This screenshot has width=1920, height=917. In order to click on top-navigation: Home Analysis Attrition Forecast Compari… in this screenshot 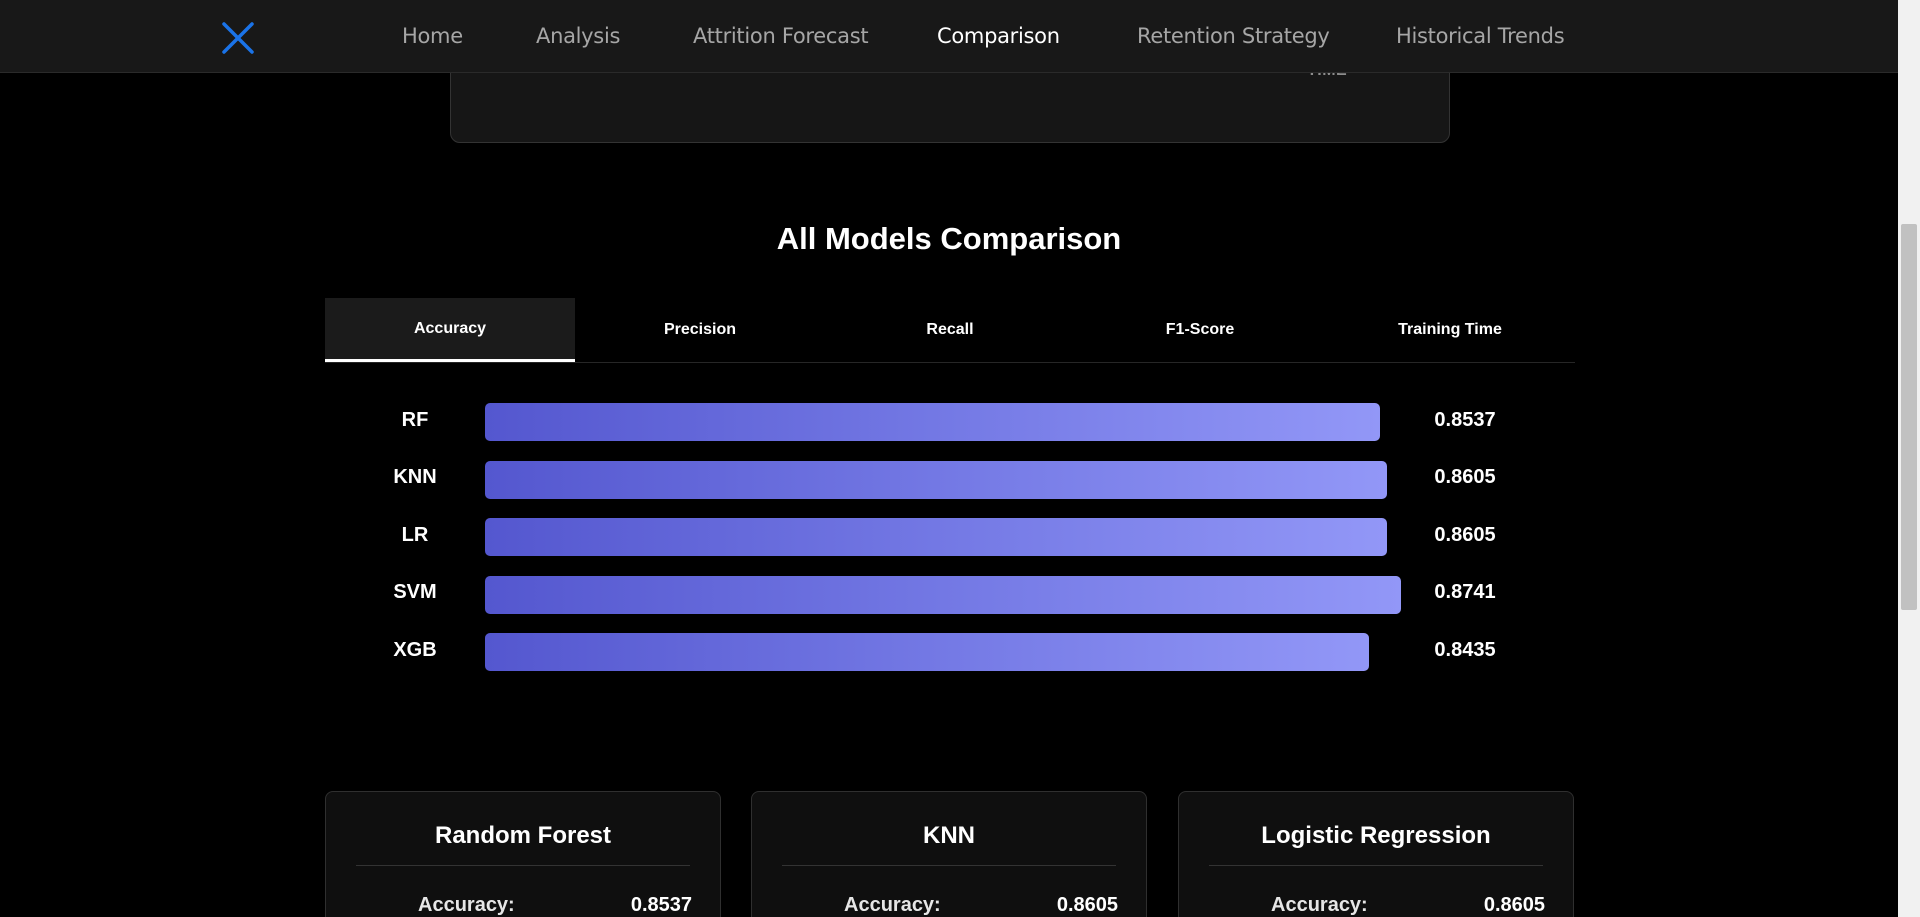, I will do `click(949, 36)`.